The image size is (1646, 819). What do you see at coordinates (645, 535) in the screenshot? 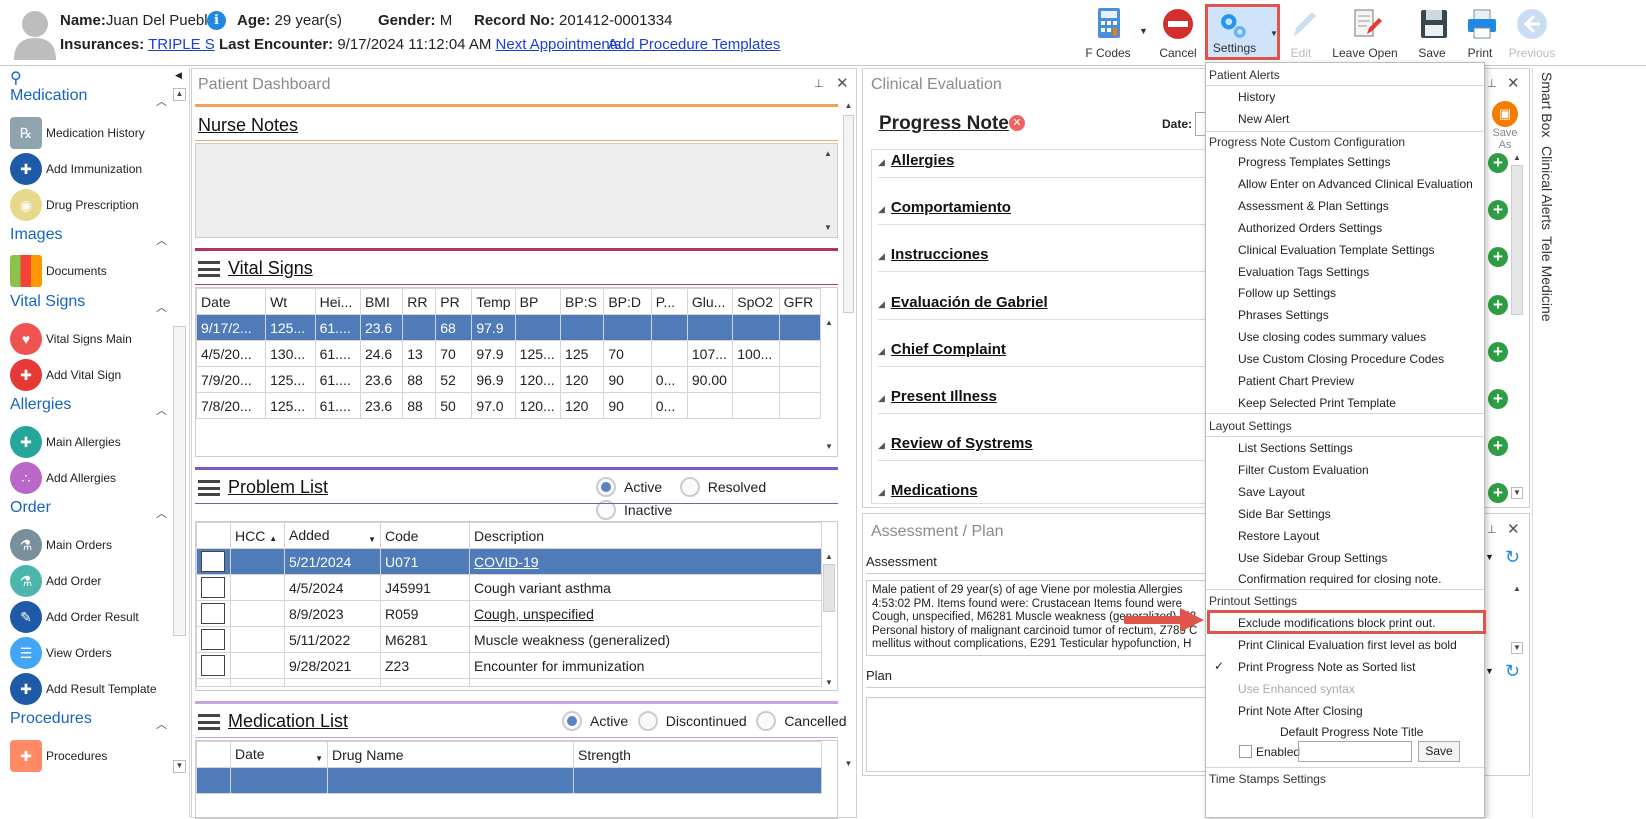
I see `column-description: Description` at bounding box center [645, 535].